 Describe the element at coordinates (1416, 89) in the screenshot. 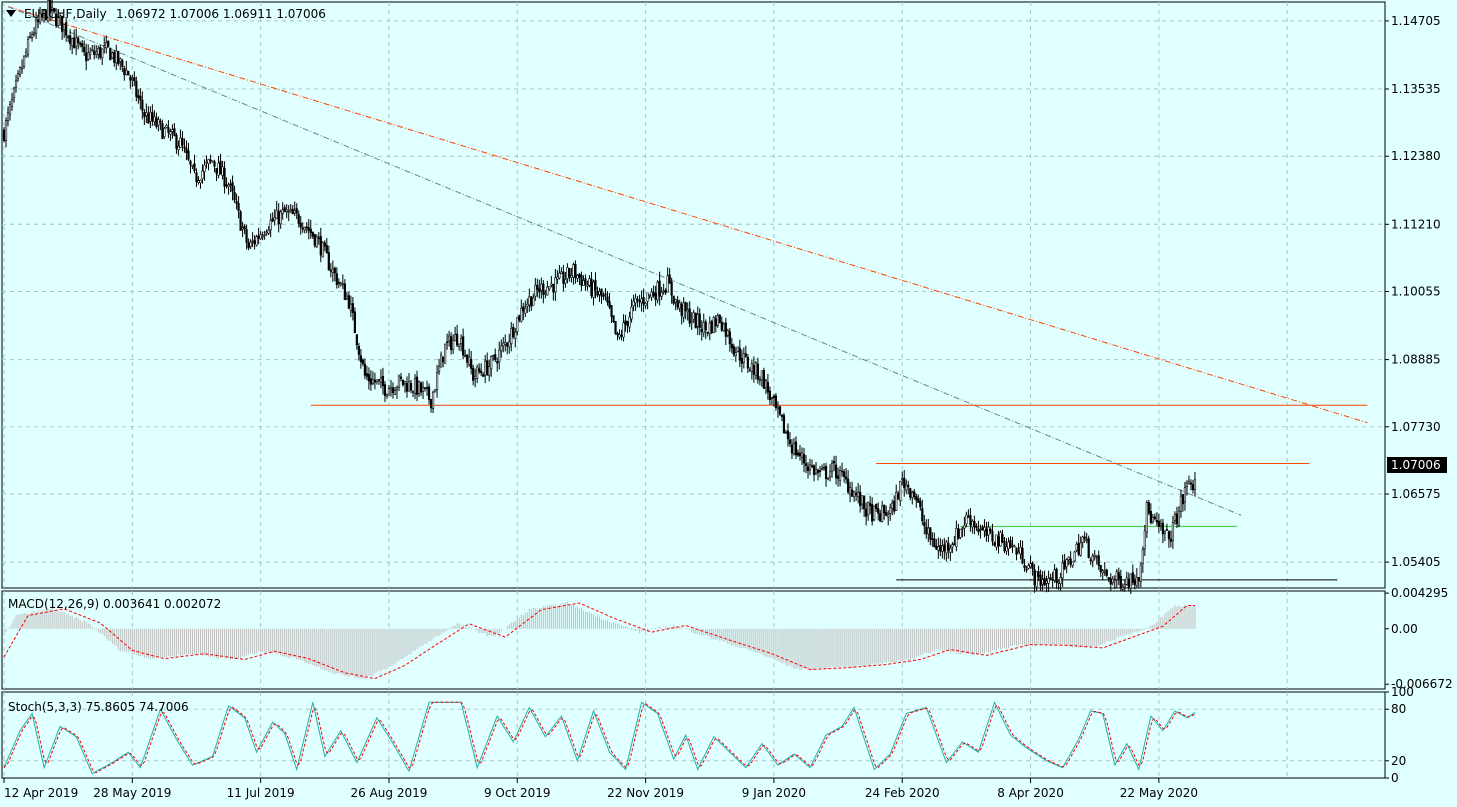

I see `price-tick-label: 1.13535` at that location.